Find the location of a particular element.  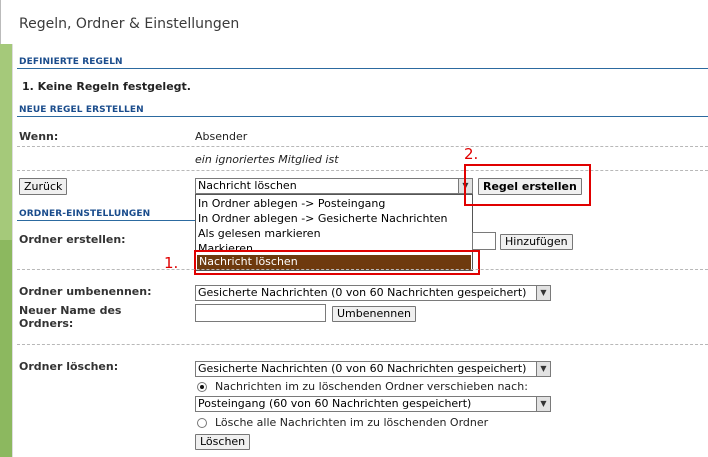

annotation-box-step2 is located at coordinates (527, 185).